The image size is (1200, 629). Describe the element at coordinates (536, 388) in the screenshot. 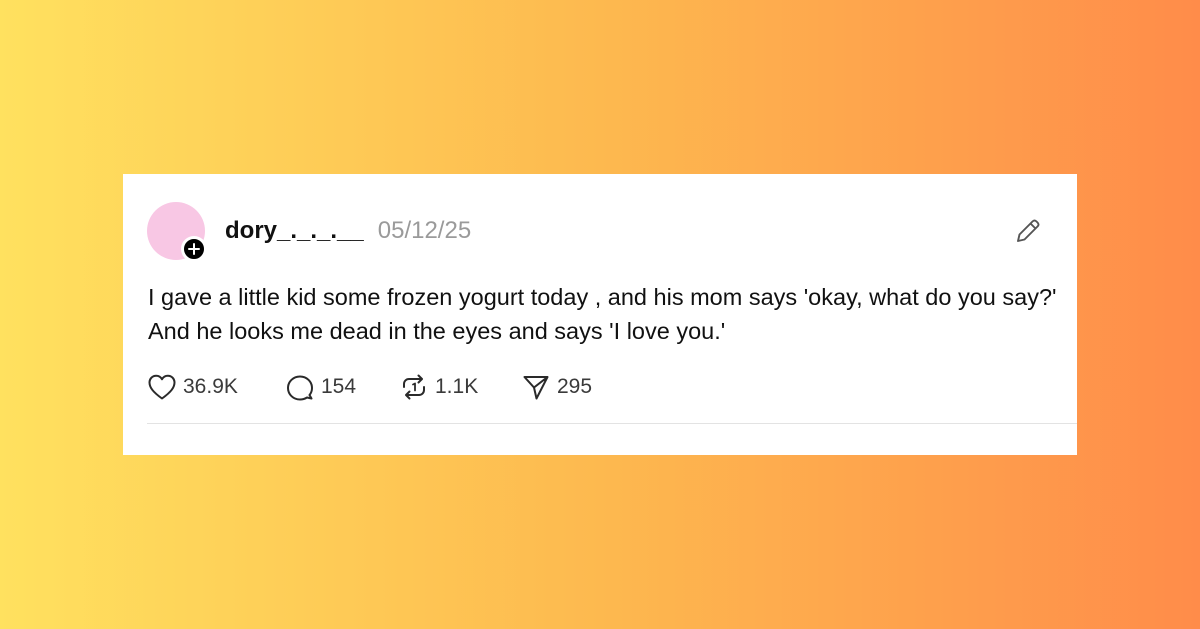

I see `paper-plane-icon` at that location.